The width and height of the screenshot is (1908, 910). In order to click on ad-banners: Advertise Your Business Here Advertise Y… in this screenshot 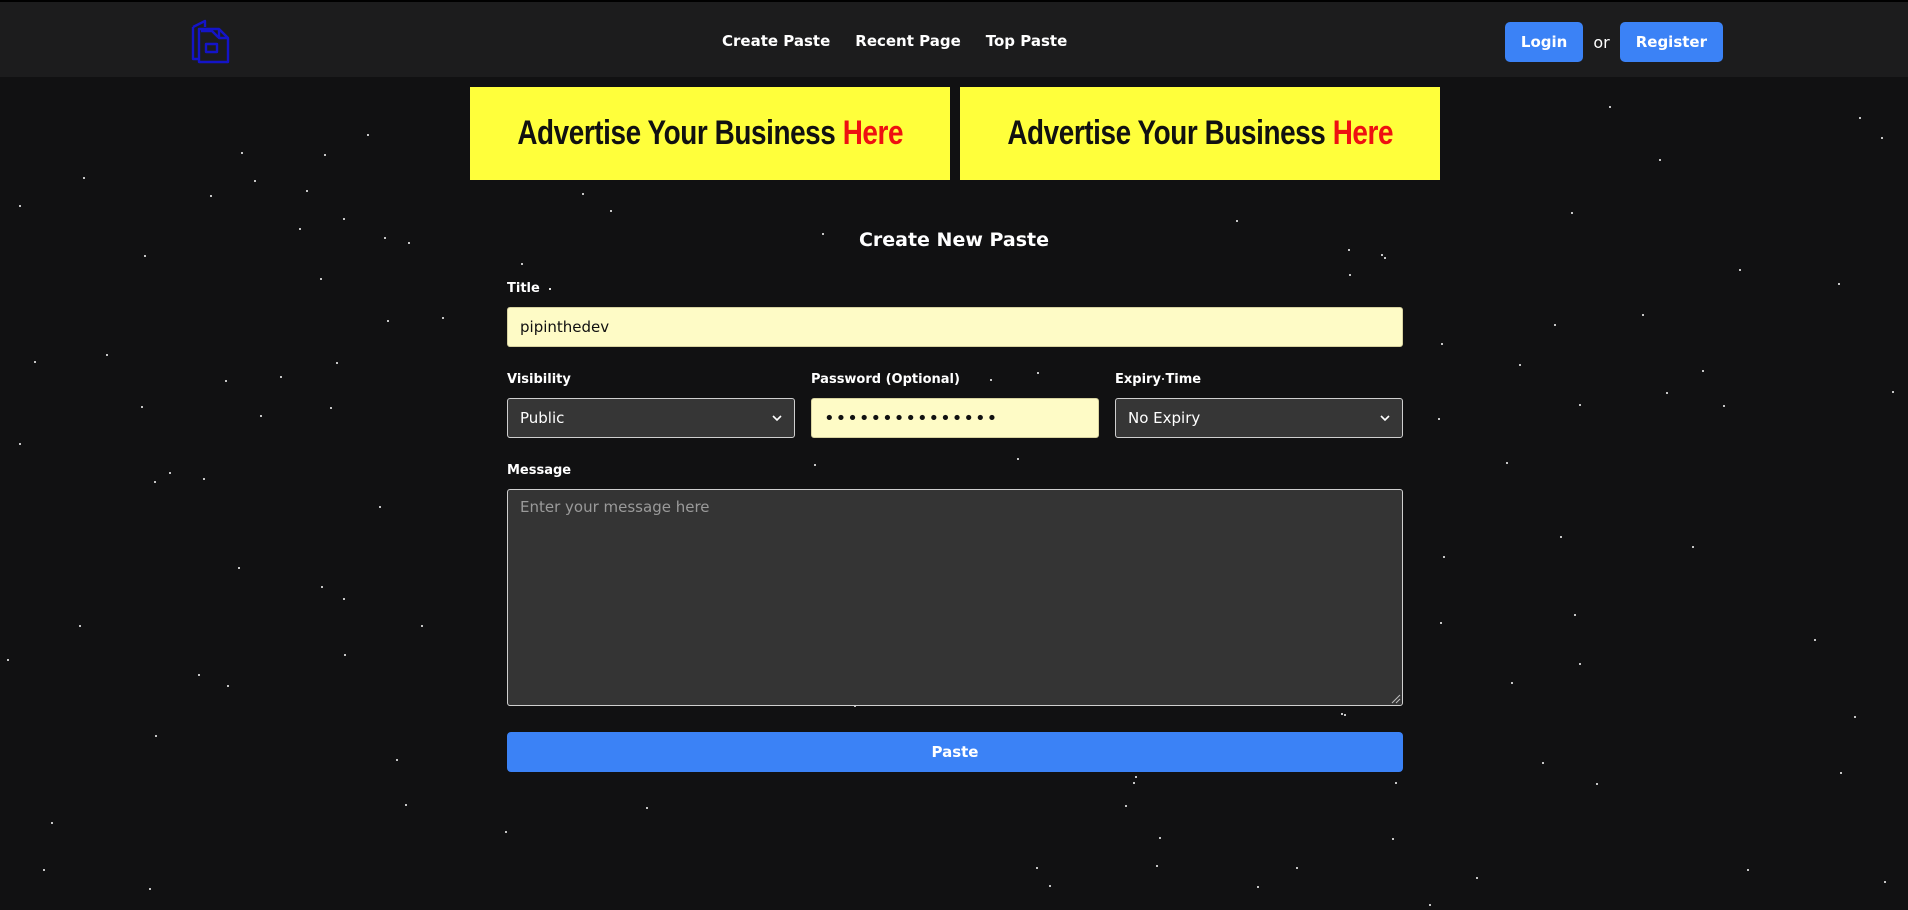, I will do `click(955, 133)`.